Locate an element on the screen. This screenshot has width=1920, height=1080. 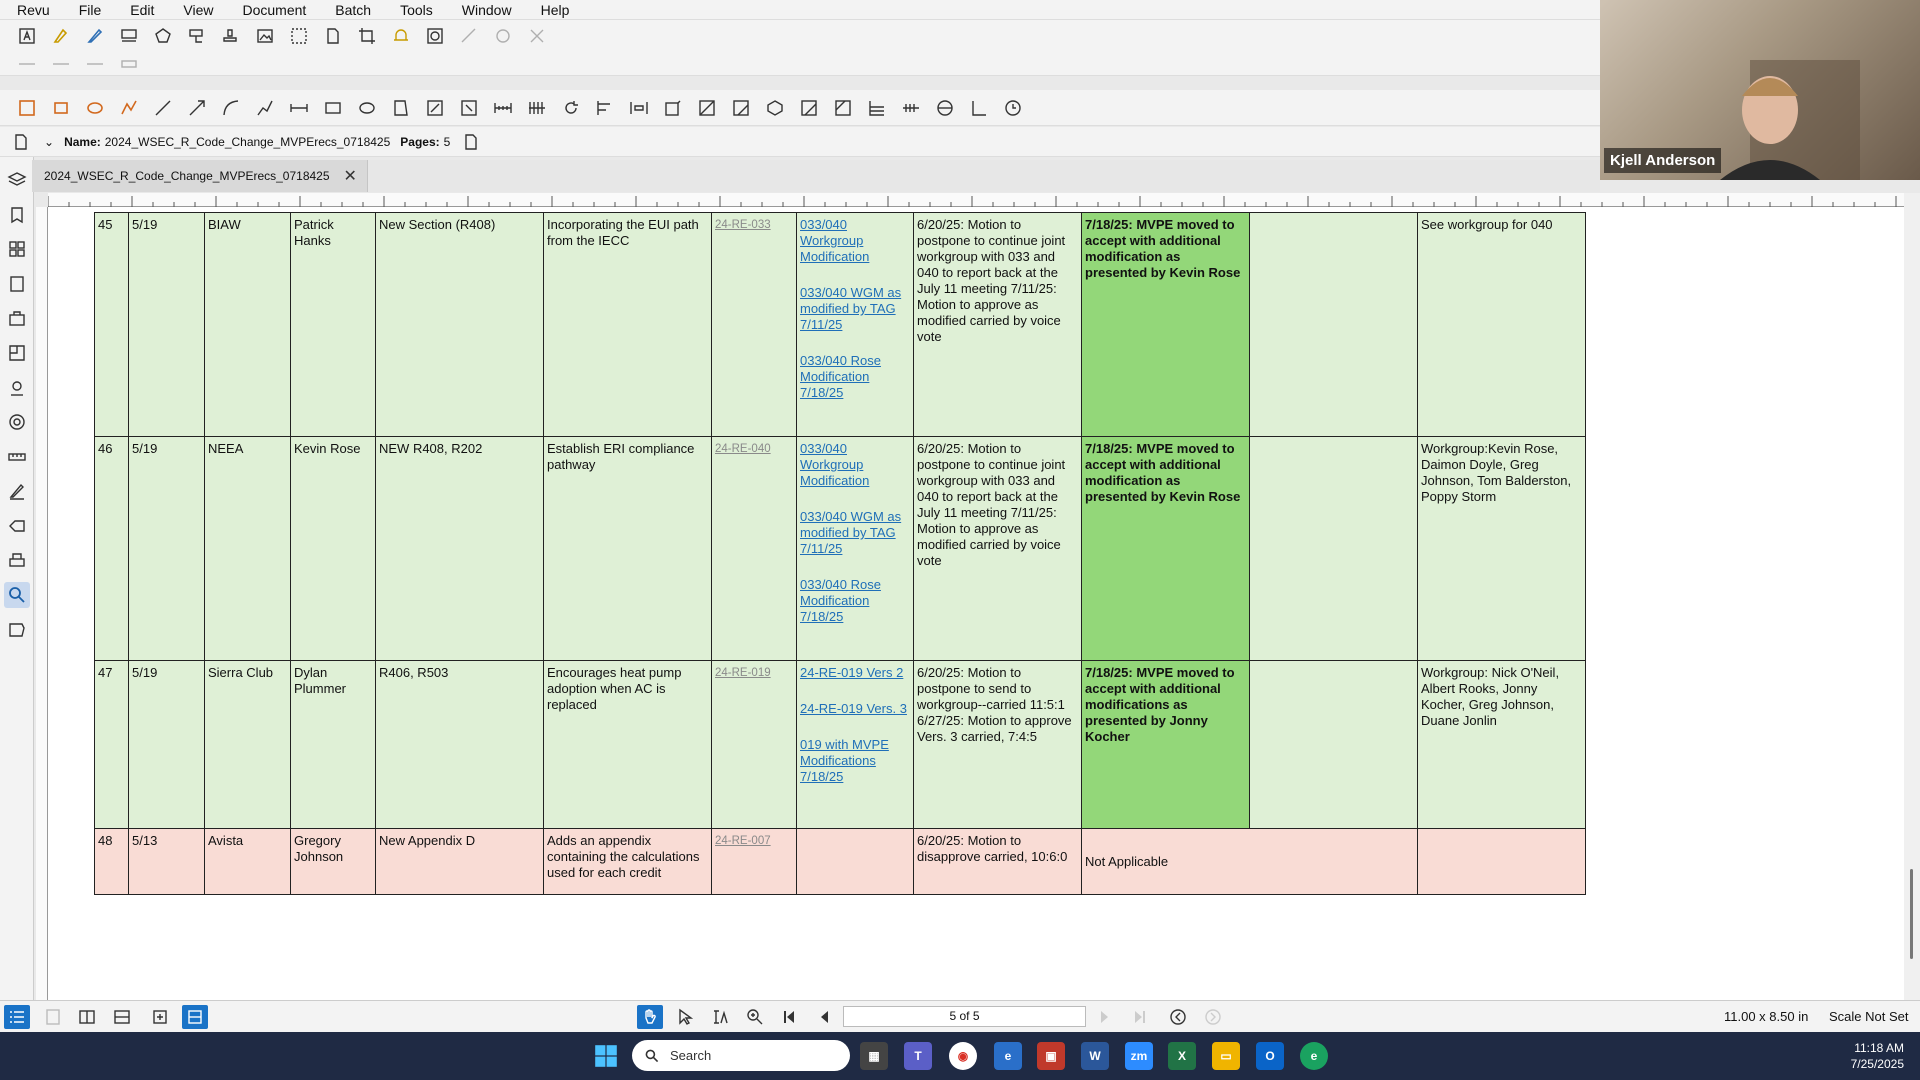
places-icon is located at coordinates (17, 388).